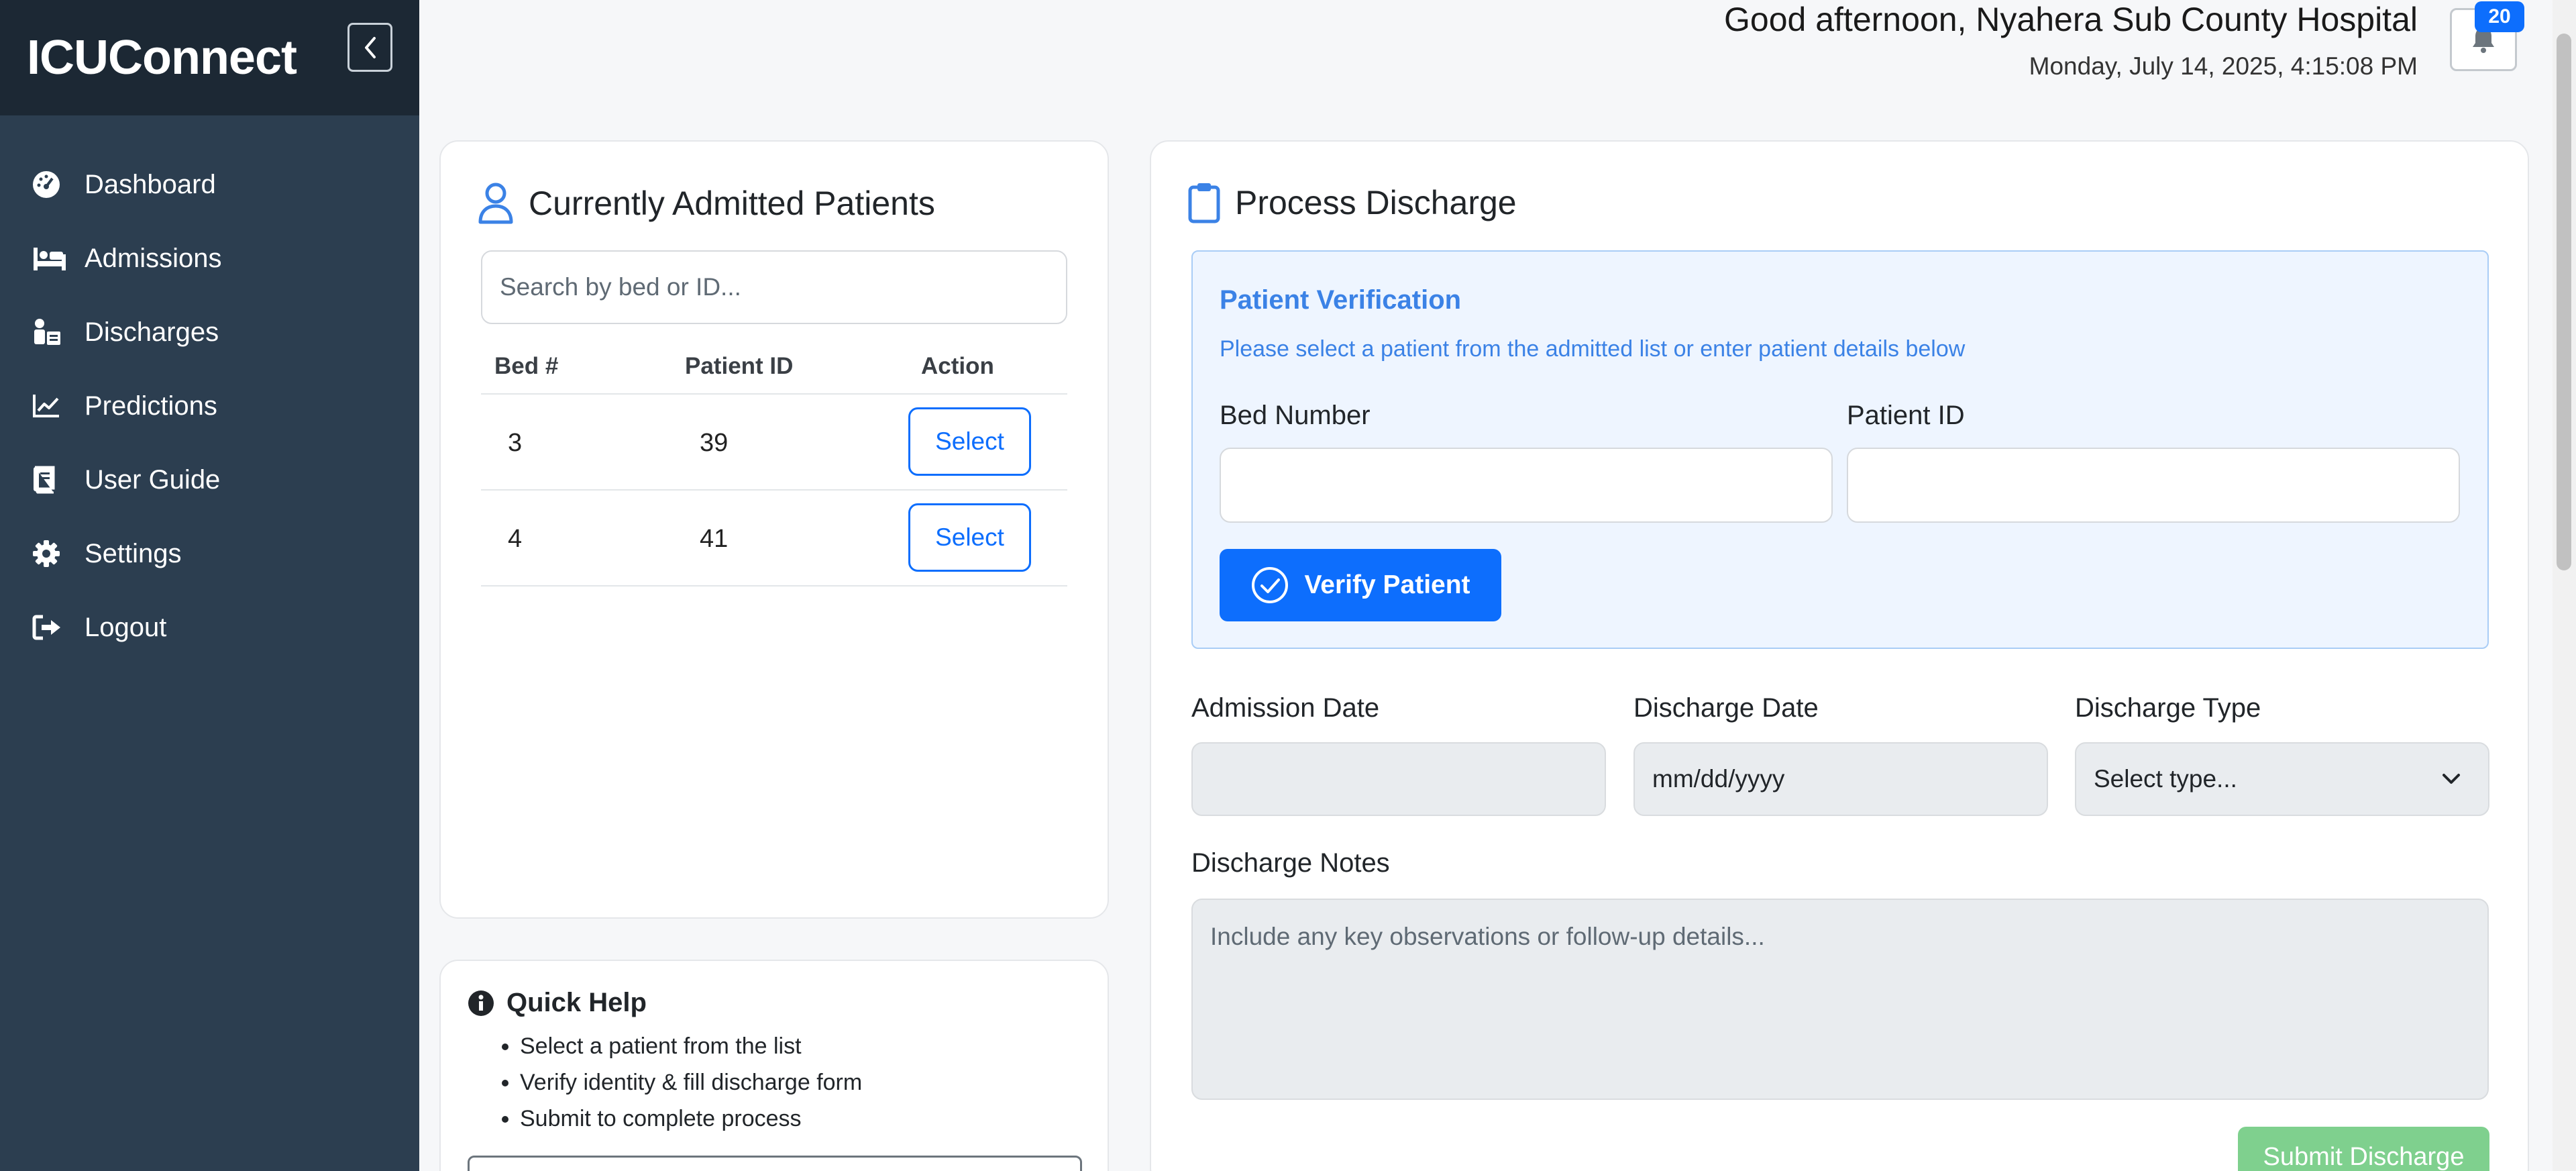 Image resolution: width=2576 pixels, height=1171 pixels. I want to click on admission-date-field, so click(1398, 779).